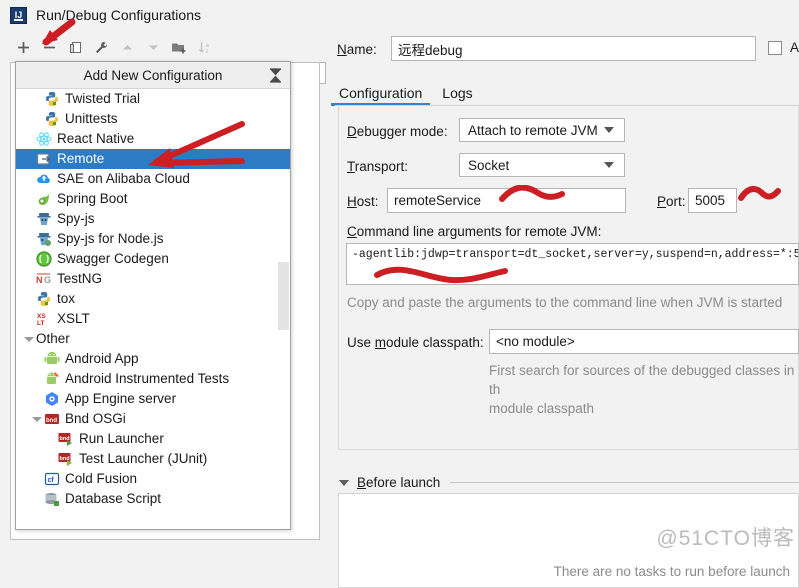 Image resolution: width=799 pixels, height=588 pixels. Describe the element at coordinates (147, 378) in the screenshot. I see `list-item-label: Android Instrumented Tests` at that location.